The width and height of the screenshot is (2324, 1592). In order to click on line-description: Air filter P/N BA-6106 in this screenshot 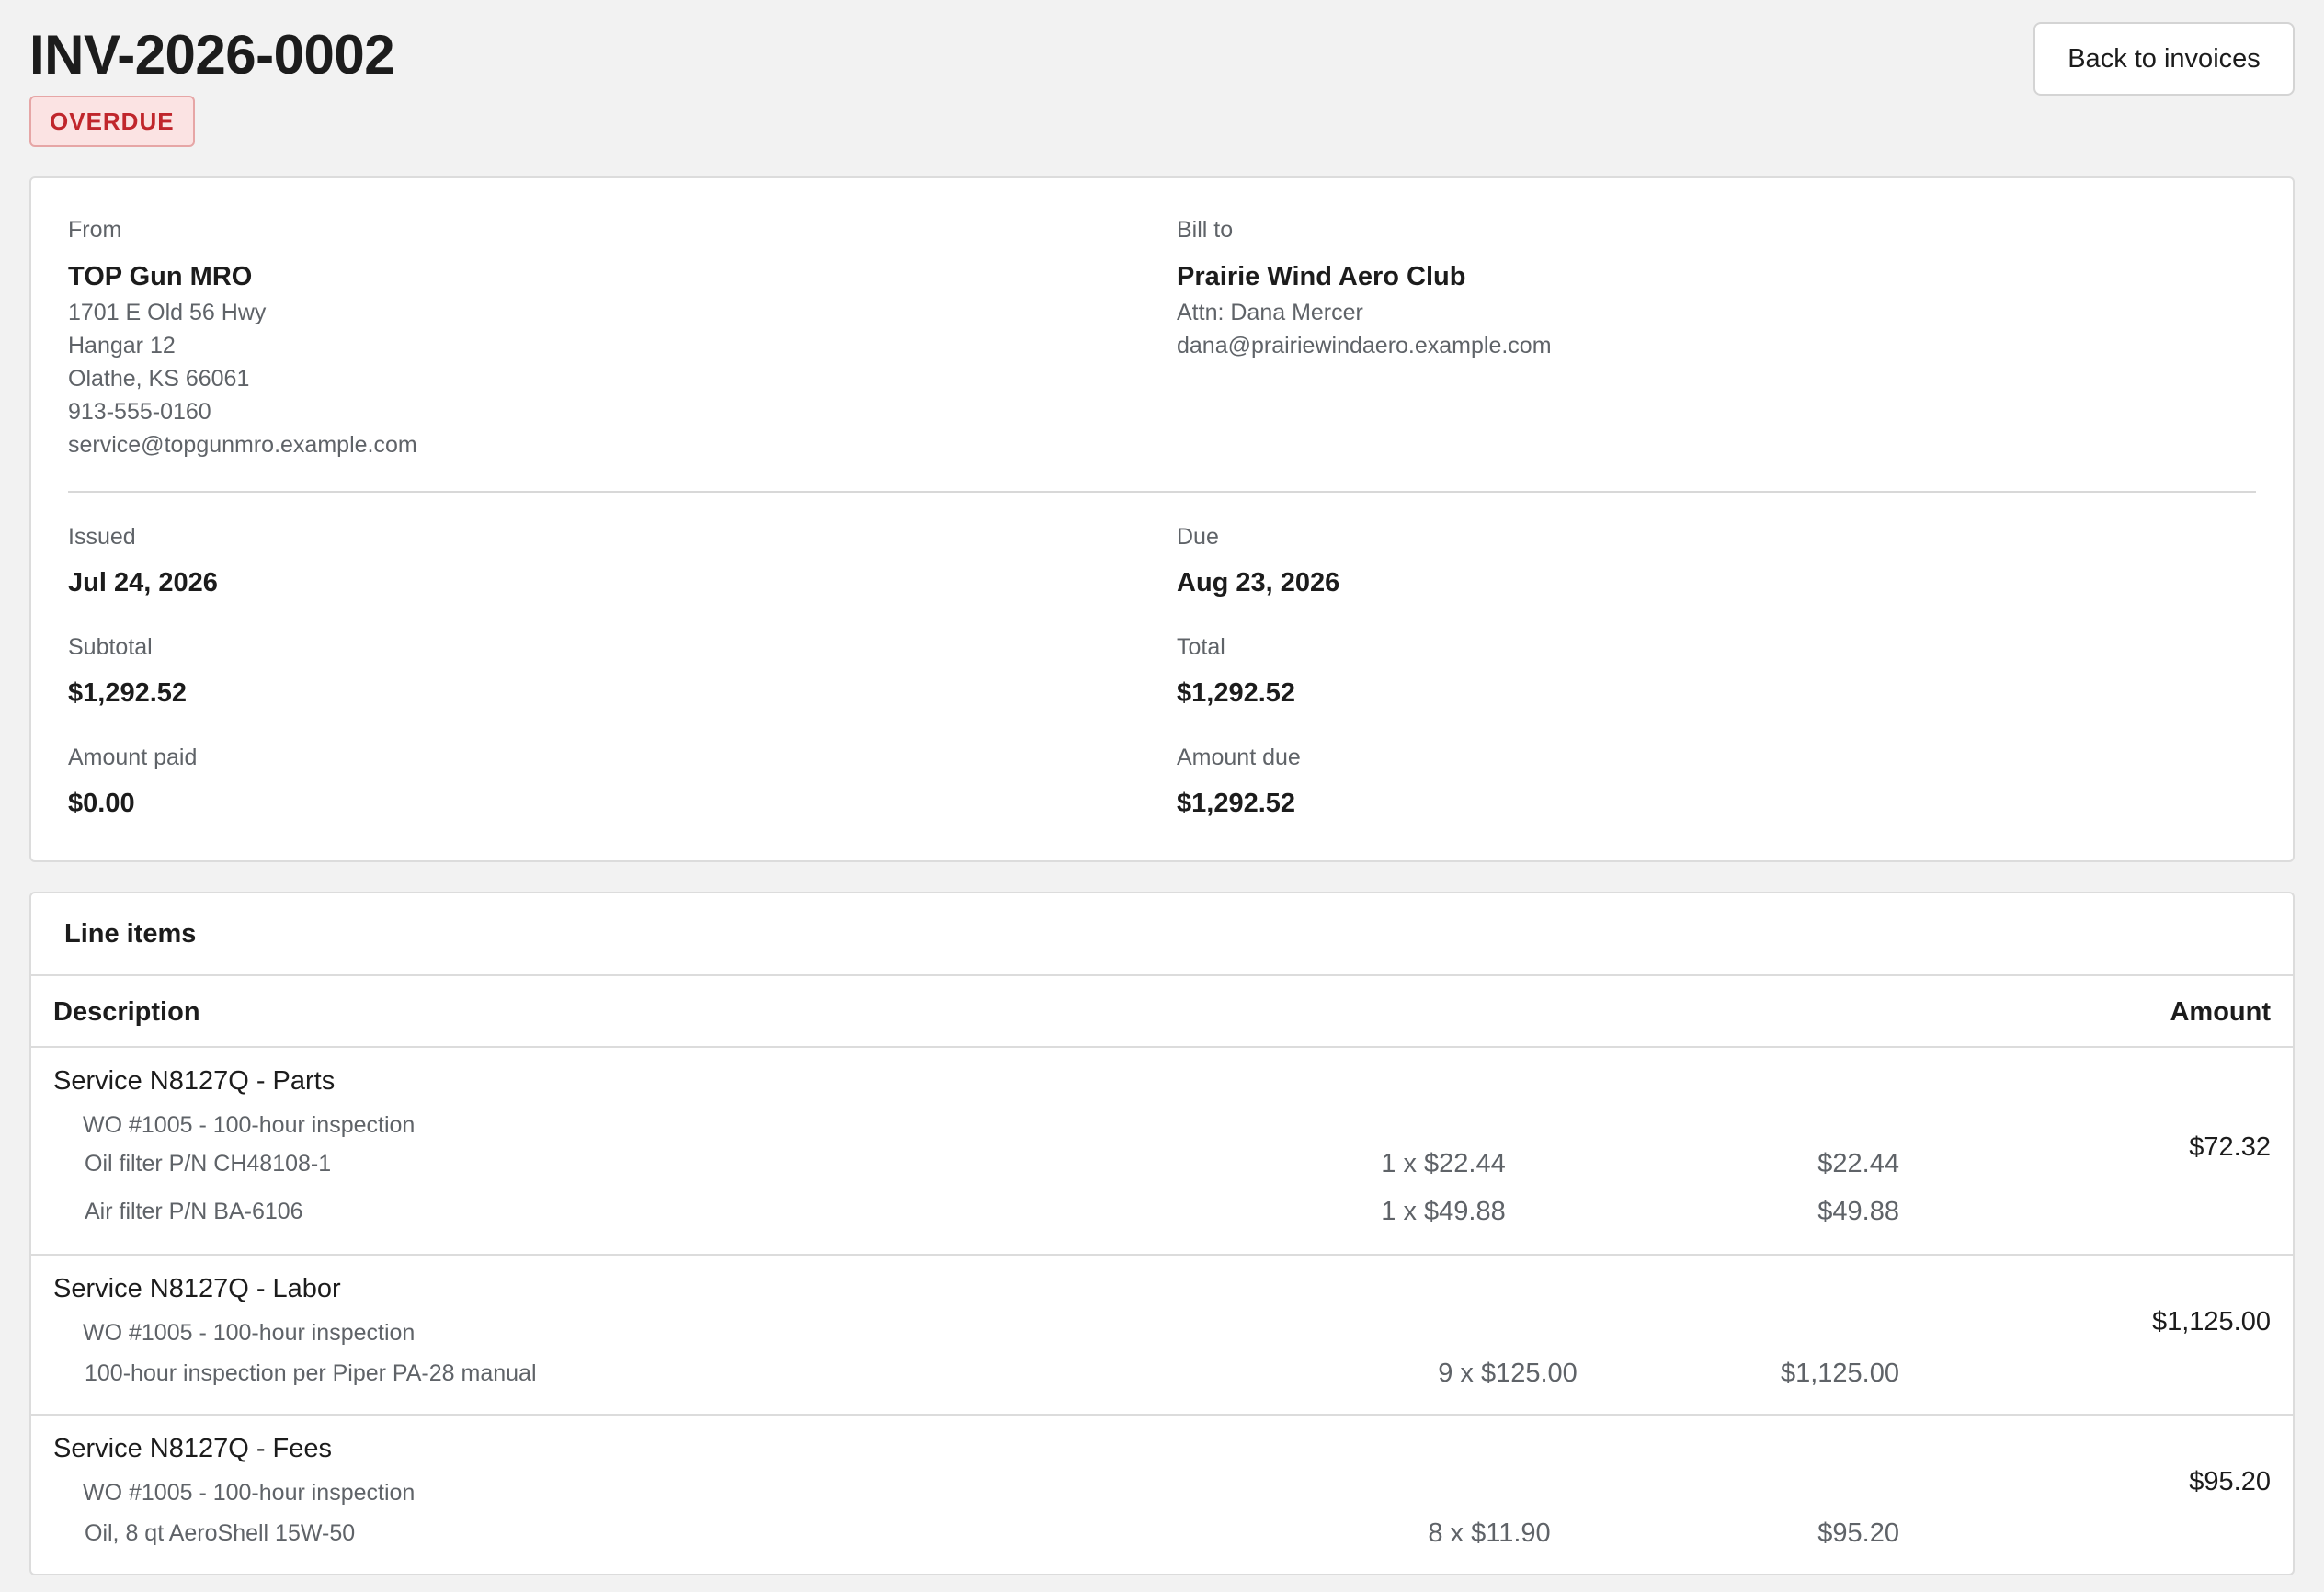, I will do `click(194, 1211)`.